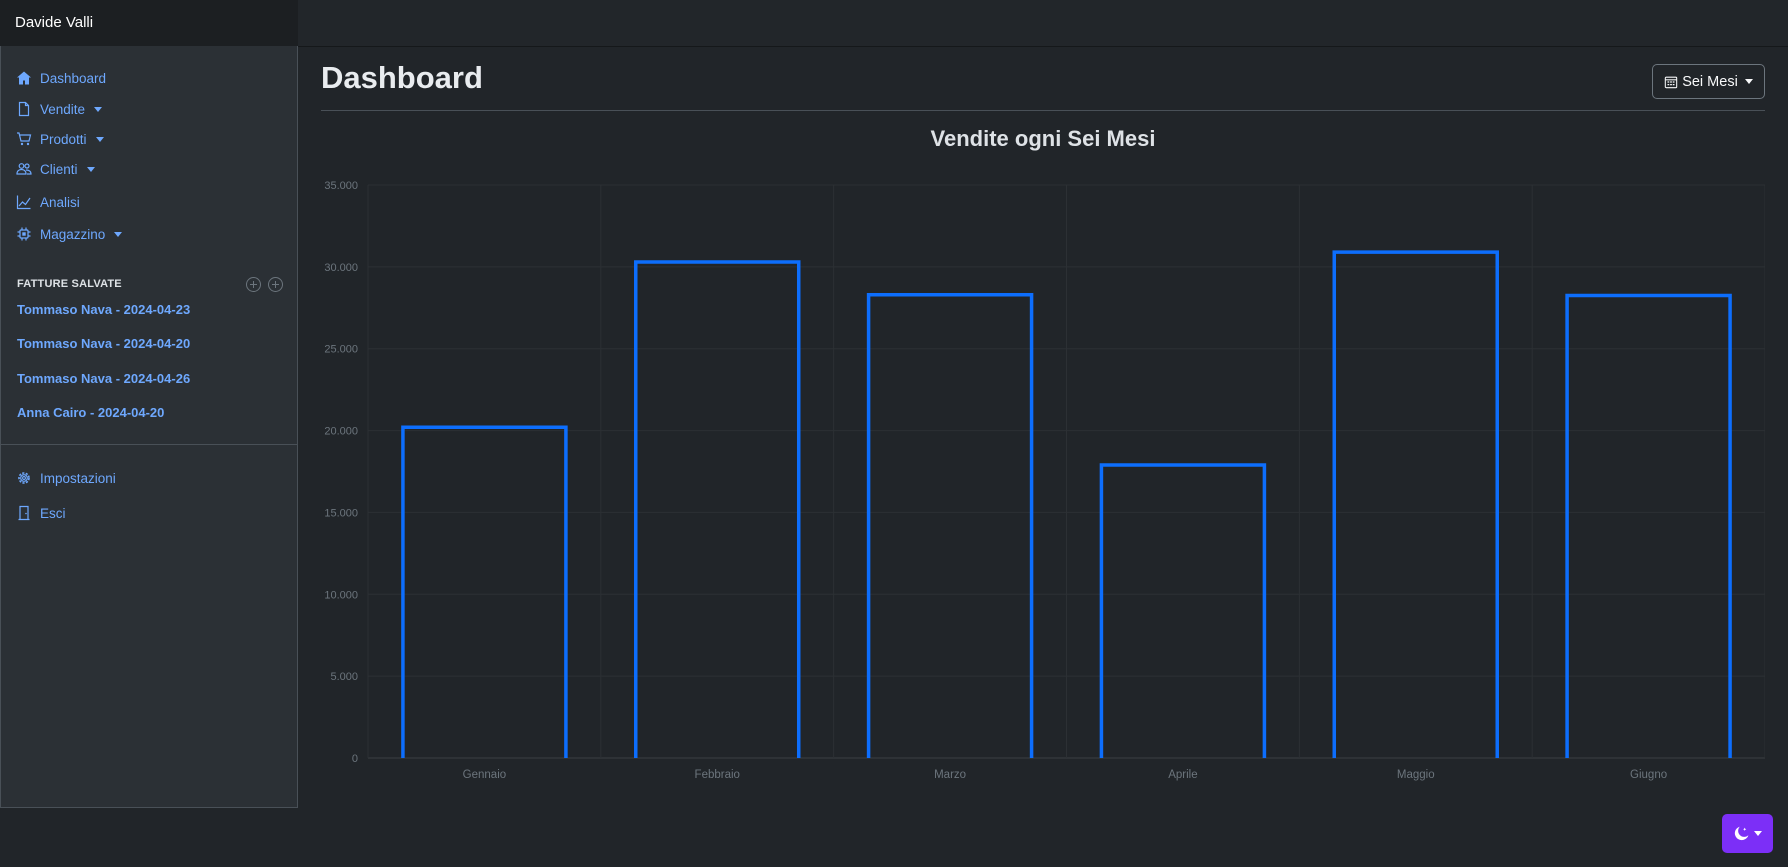 The width and height of the screenshot is (1788, 867). I want to click on x-tick-label: Febbraio, so click(717, 775).